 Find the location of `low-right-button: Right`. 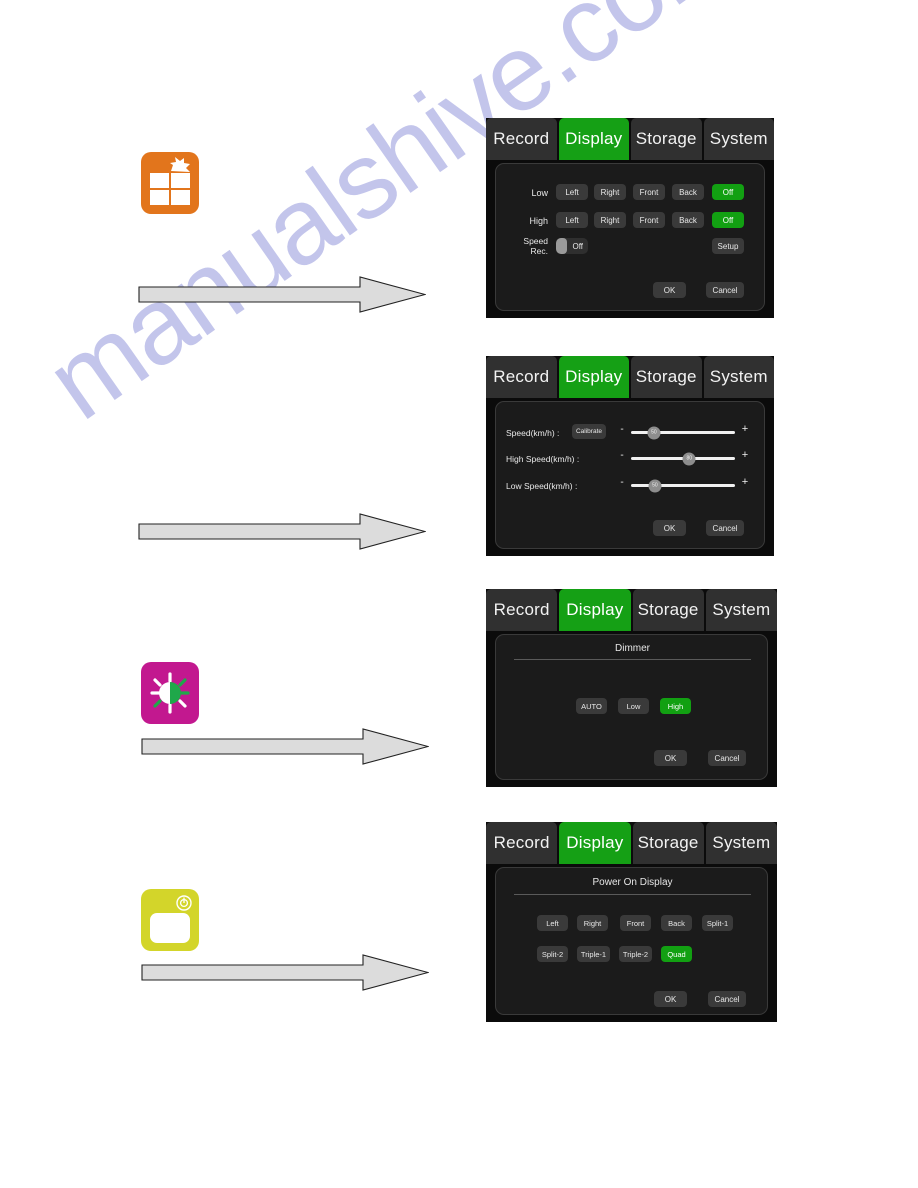

low-right-button: Right is located at coordinates (610, 192).